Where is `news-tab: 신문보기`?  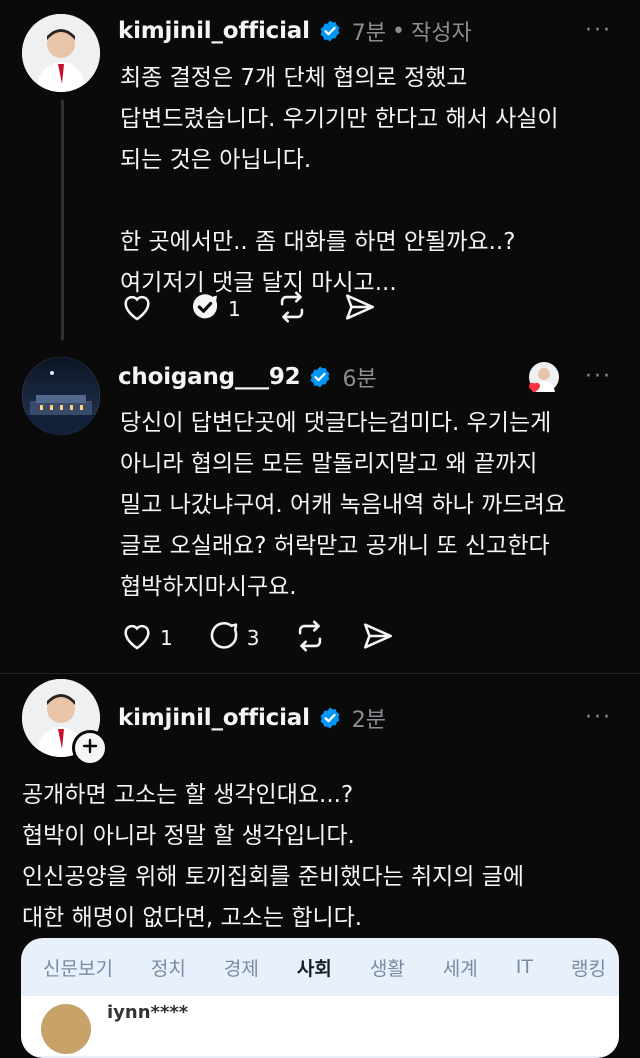 news-tab: 신문보기 is located at coordinates (78, 968).